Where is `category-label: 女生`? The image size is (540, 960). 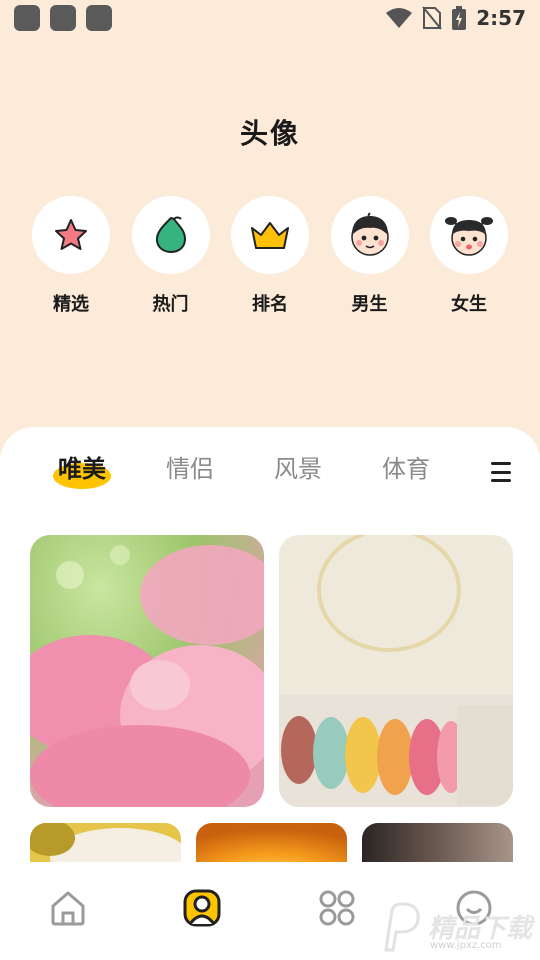
category-label: 女生 is located at coordinates (469, 304).